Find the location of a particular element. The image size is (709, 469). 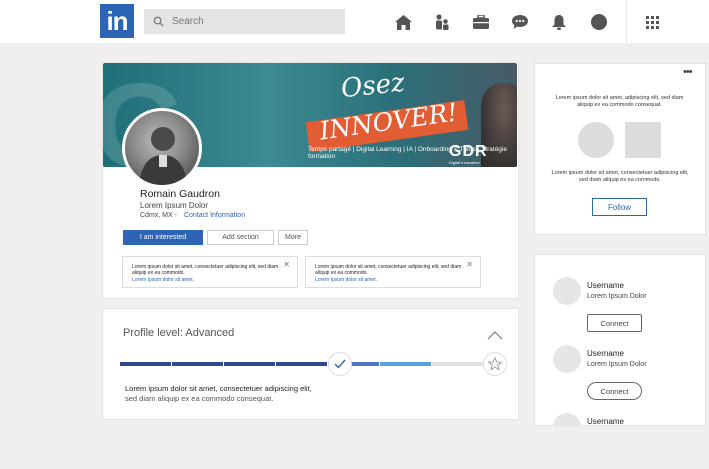

company-image-placeholder is located at coordinates (643, 140).